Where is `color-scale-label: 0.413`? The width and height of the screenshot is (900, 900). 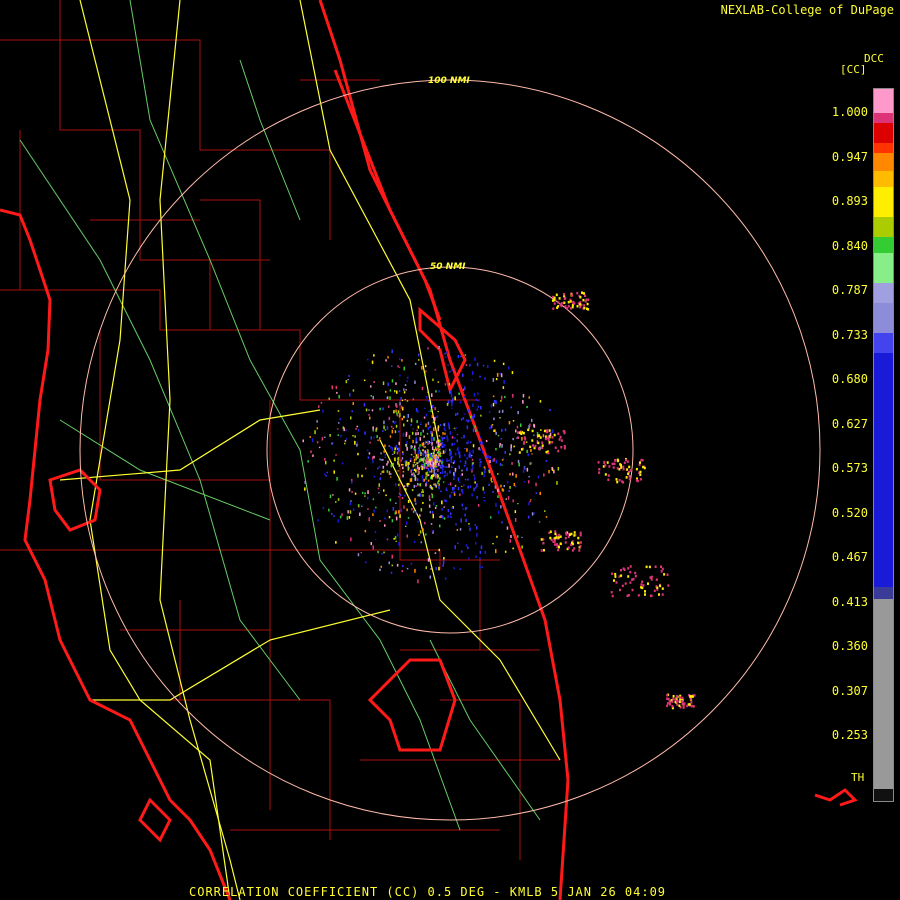
color-scale-label: 0.413 is located at coordinates (849, 601).